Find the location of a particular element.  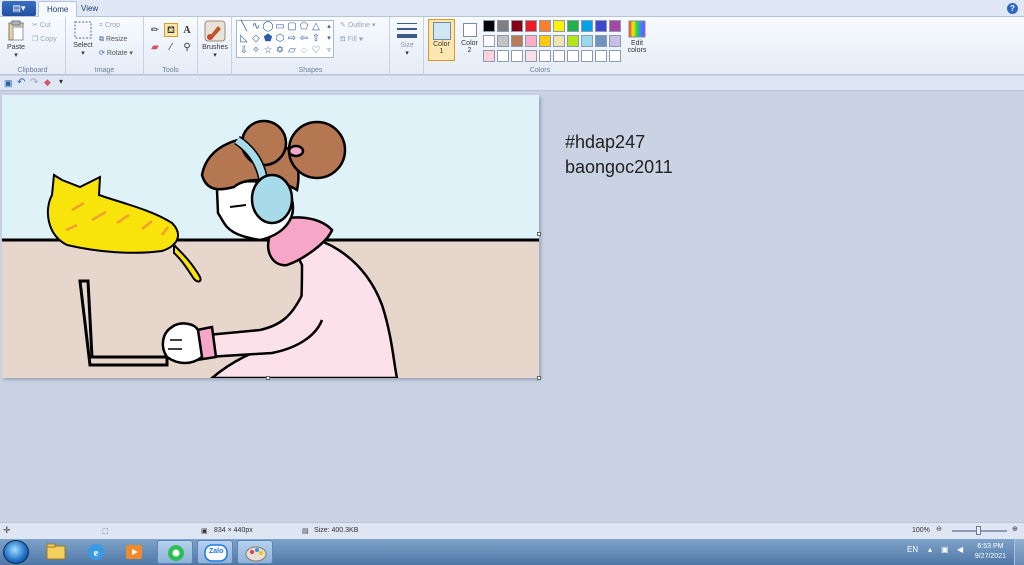

fill-button: ⛾ Fill ▾ is located at coordinates (351, 40).